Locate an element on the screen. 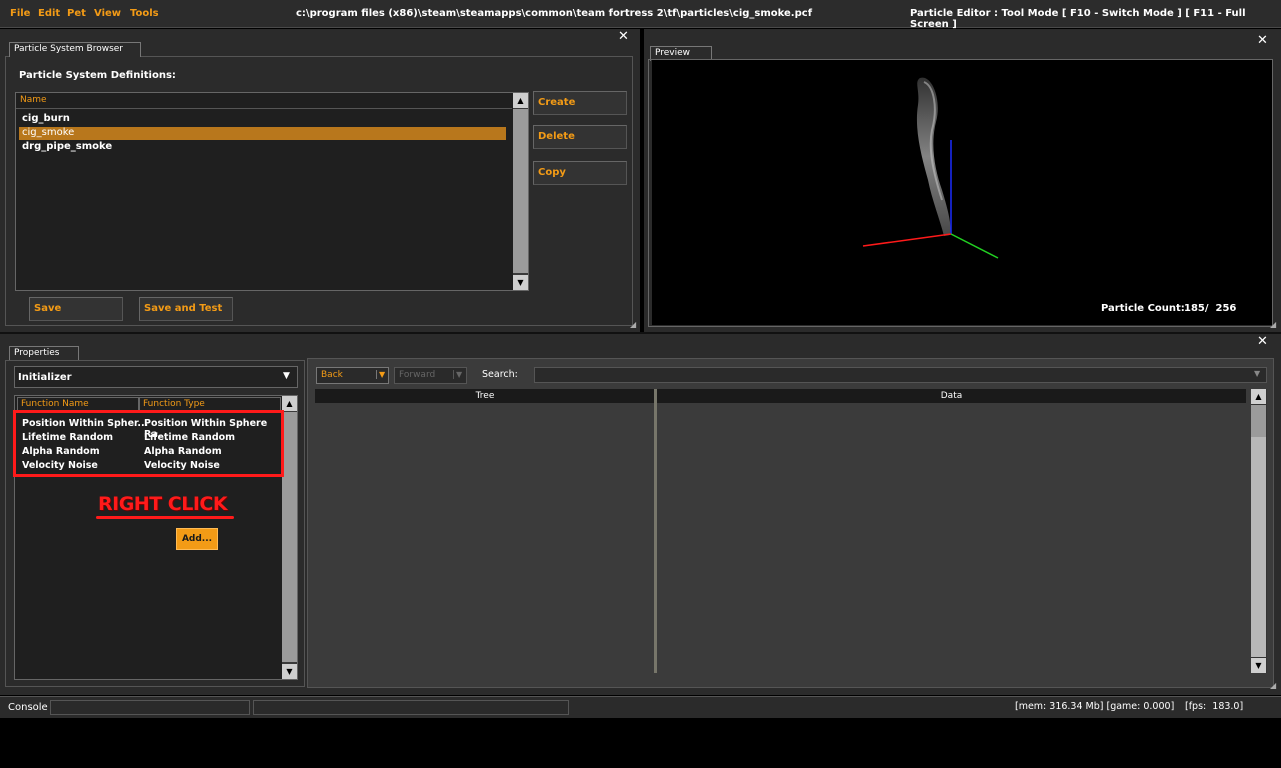  scroll-track-area is located at coordinates (1258, 547).